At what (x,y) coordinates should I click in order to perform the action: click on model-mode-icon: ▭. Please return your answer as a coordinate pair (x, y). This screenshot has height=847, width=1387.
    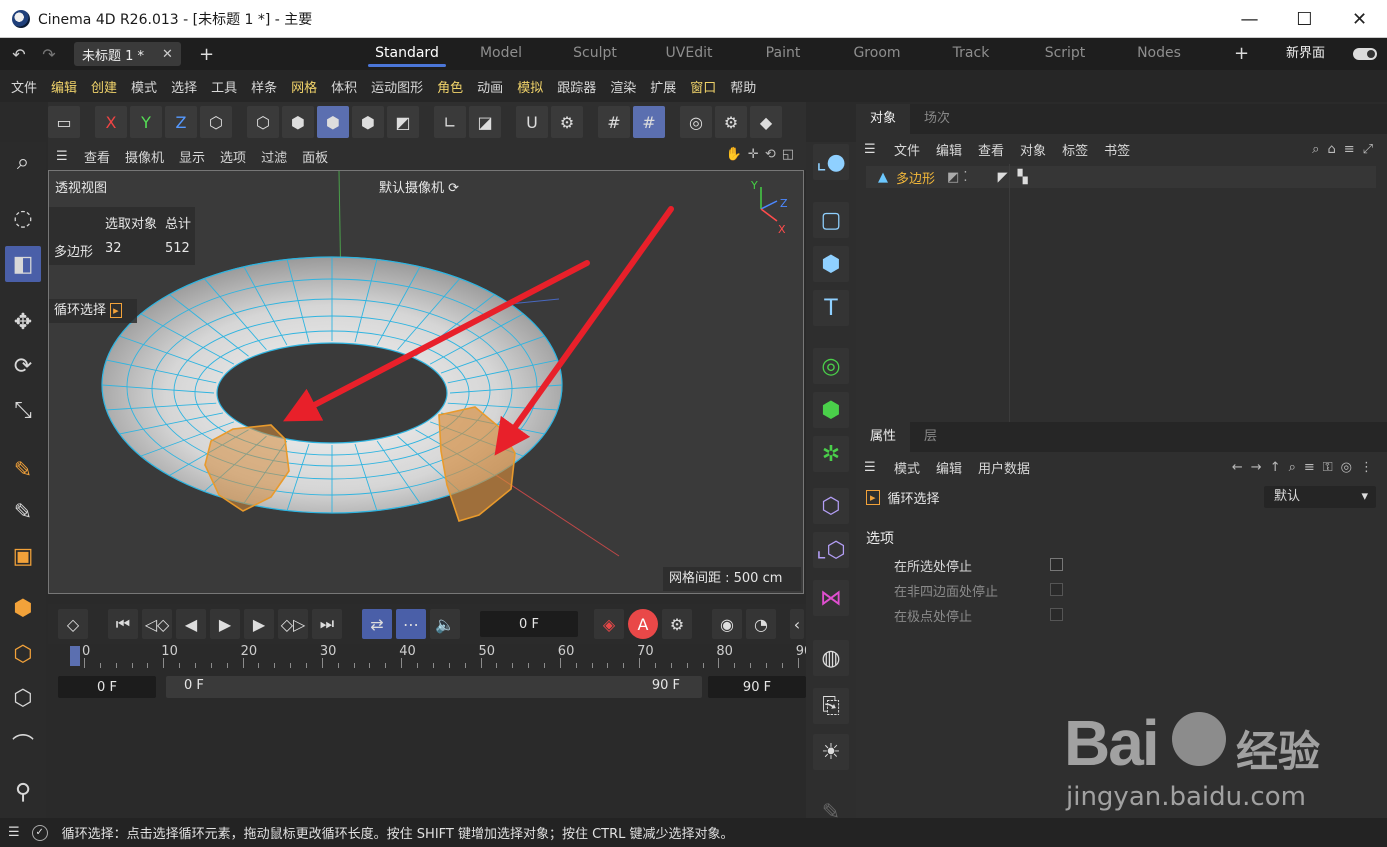
    Looking at the image, I should click on (64, 122).